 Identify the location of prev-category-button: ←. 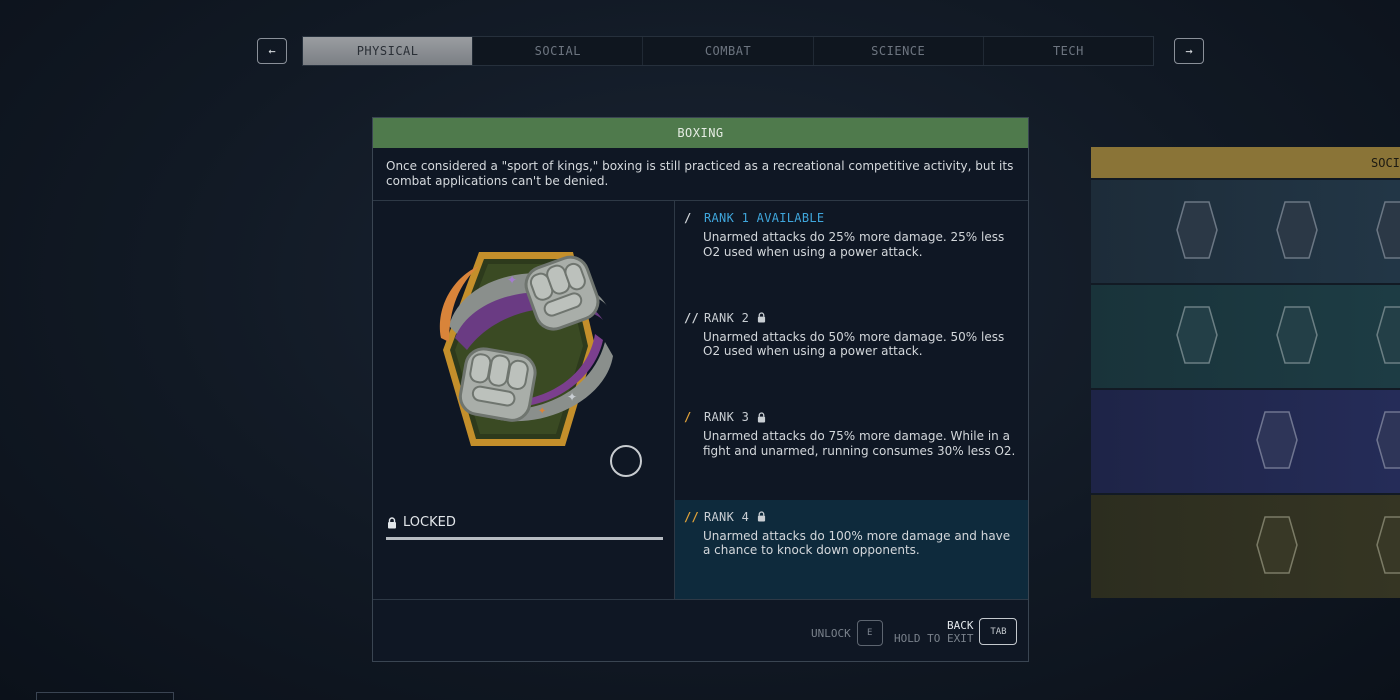
(272, 51).